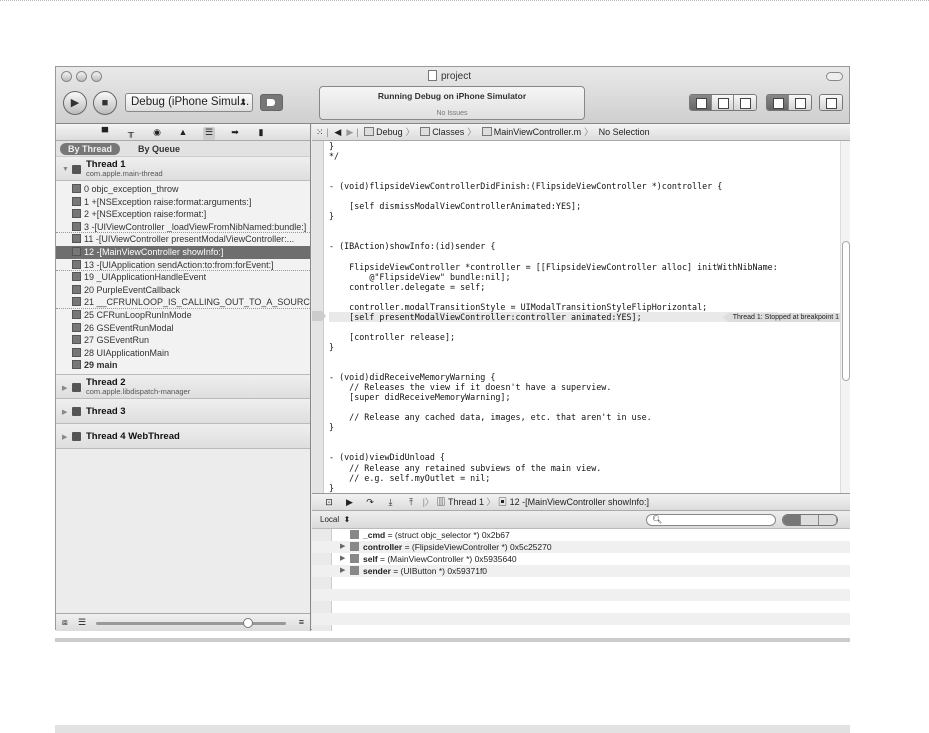 This screenshot has width=929, height=733. I want to click on slider-knob, so click(248, 623).